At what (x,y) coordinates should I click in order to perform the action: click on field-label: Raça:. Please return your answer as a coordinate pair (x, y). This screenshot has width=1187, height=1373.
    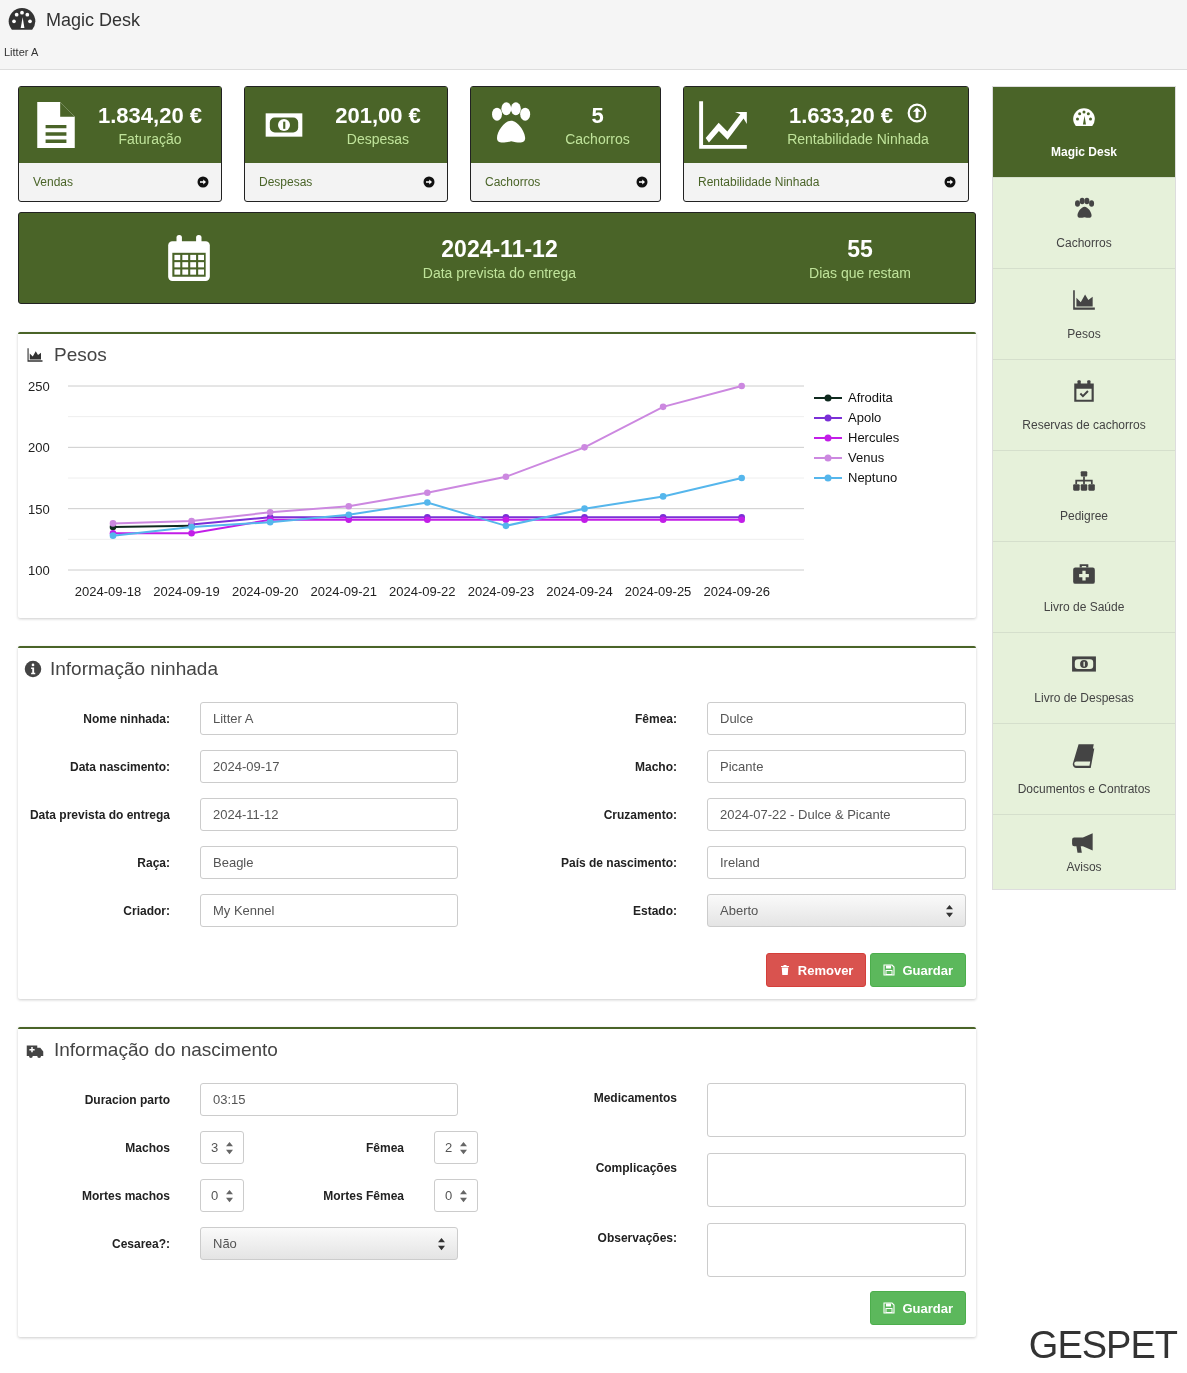
    Looking at the image, I should click on (153, 862).